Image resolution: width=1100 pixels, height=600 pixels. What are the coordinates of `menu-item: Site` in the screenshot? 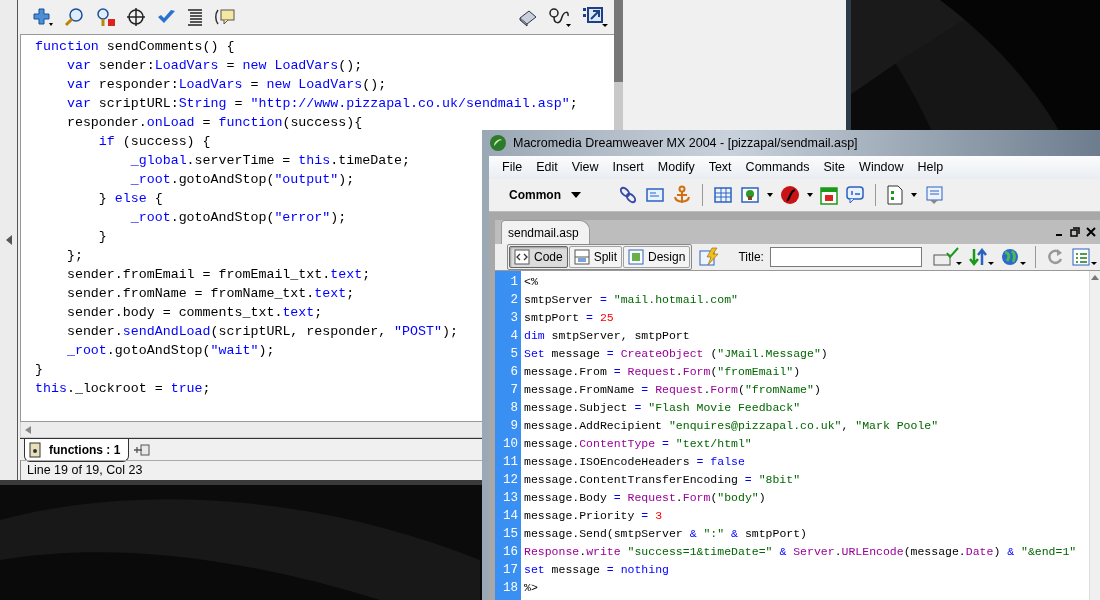 It's located at (834, 167).